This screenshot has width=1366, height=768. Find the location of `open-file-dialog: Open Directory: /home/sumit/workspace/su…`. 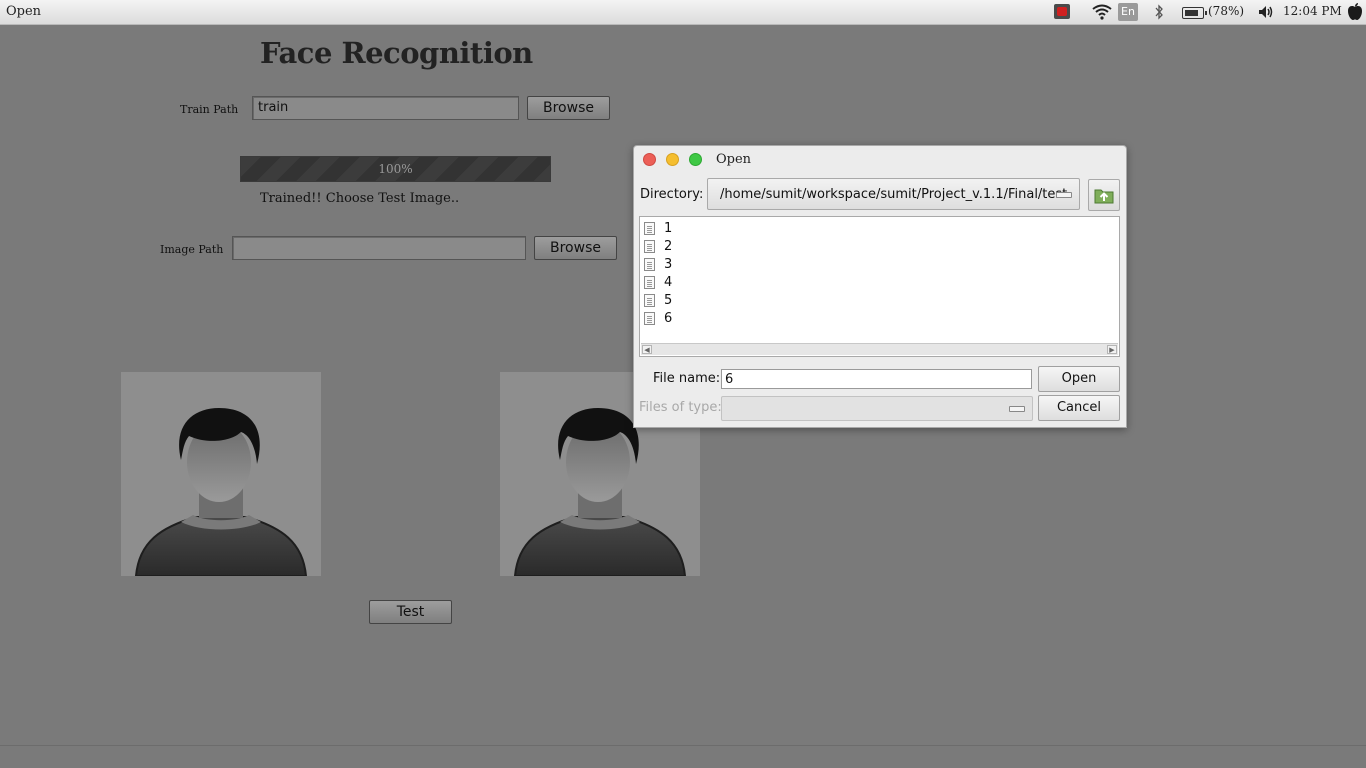

open-file-dialog: Open Directory: /home/sumit/workspace/su… is located at coordinates (880, 286).